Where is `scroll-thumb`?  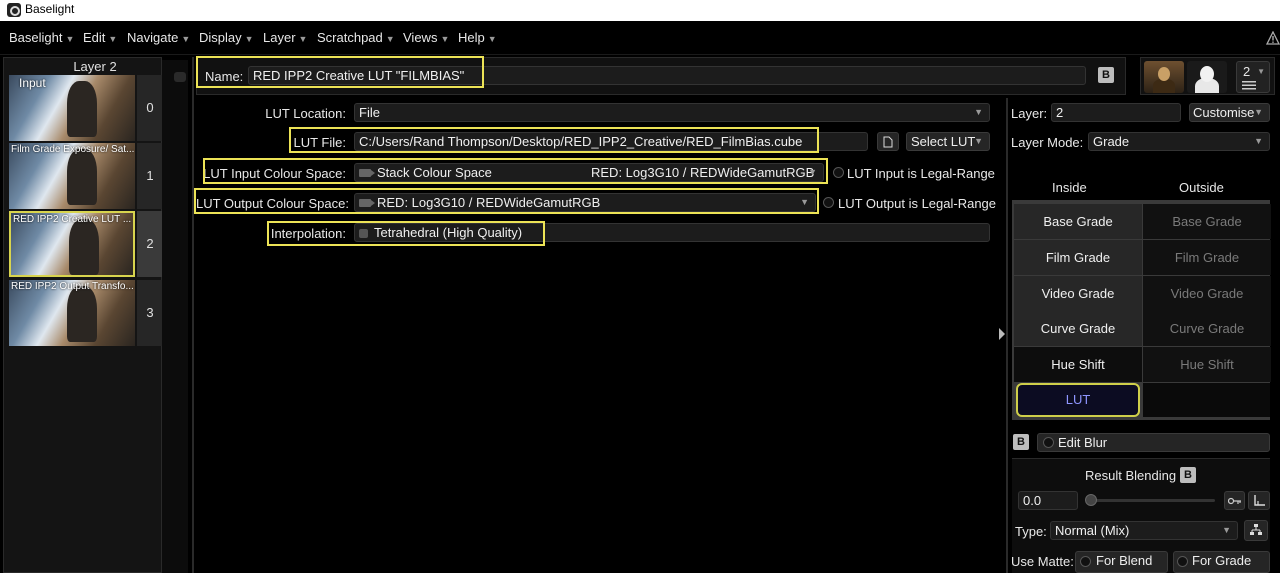 scroll-thumb is located at coordinates (180, 77).